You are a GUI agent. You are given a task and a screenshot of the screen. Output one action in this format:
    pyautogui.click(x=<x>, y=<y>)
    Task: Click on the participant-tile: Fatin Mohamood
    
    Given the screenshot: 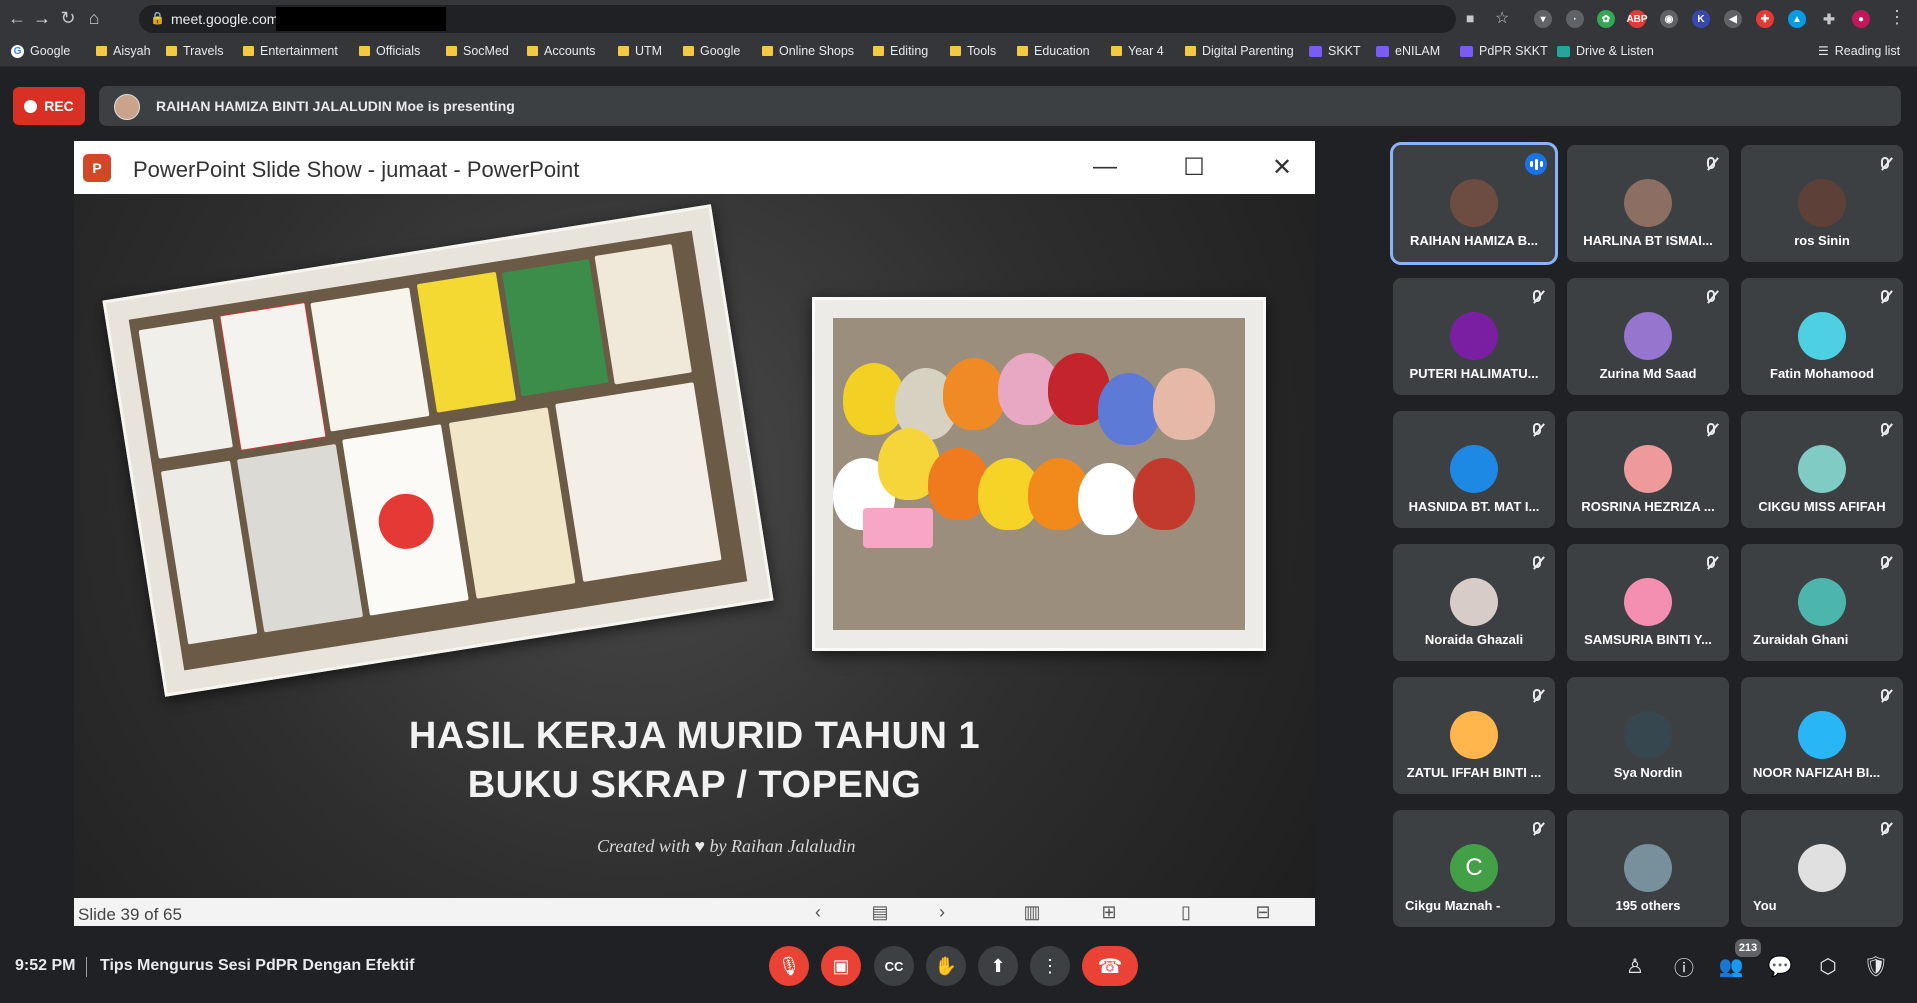 What is the action you would take?
    pyautogui.click(x=1822, y=336)
    